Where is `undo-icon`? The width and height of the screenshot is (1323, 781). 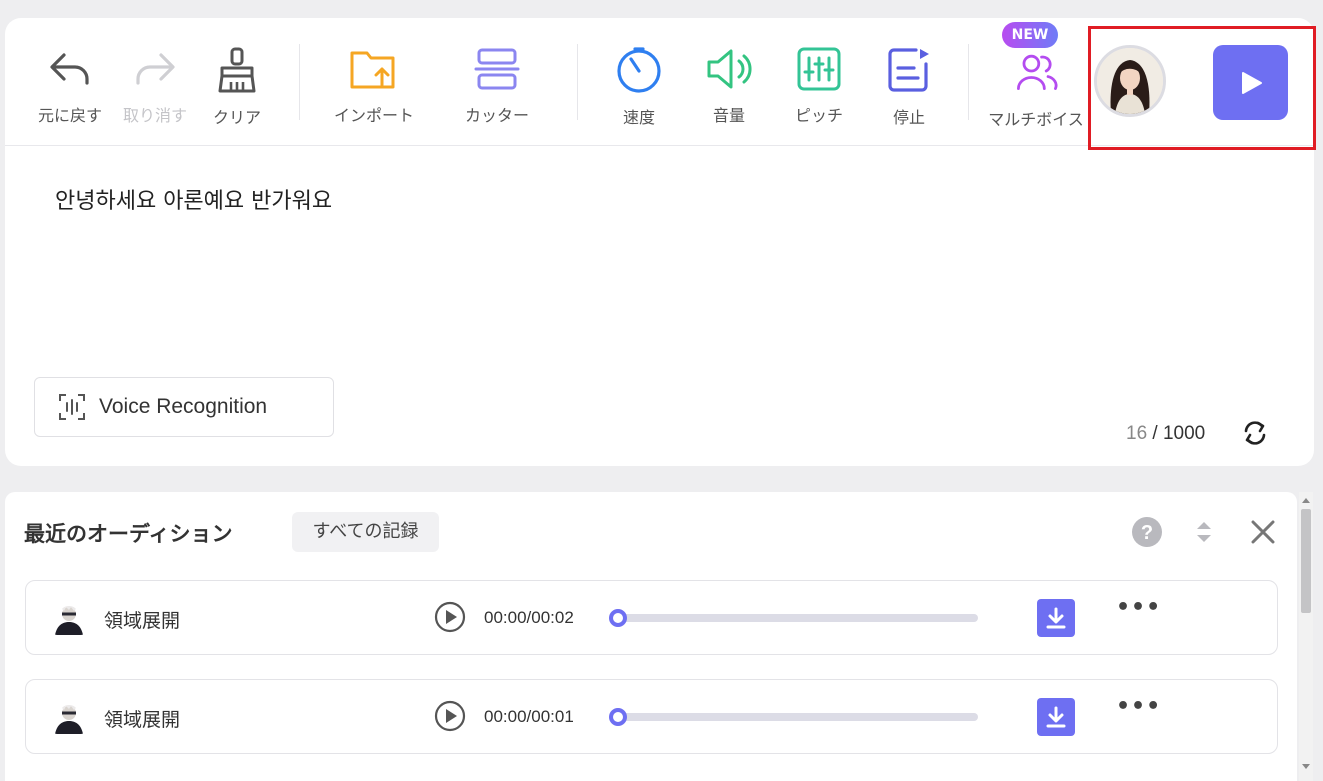
undo-icon is located at coordinates (70, 69).